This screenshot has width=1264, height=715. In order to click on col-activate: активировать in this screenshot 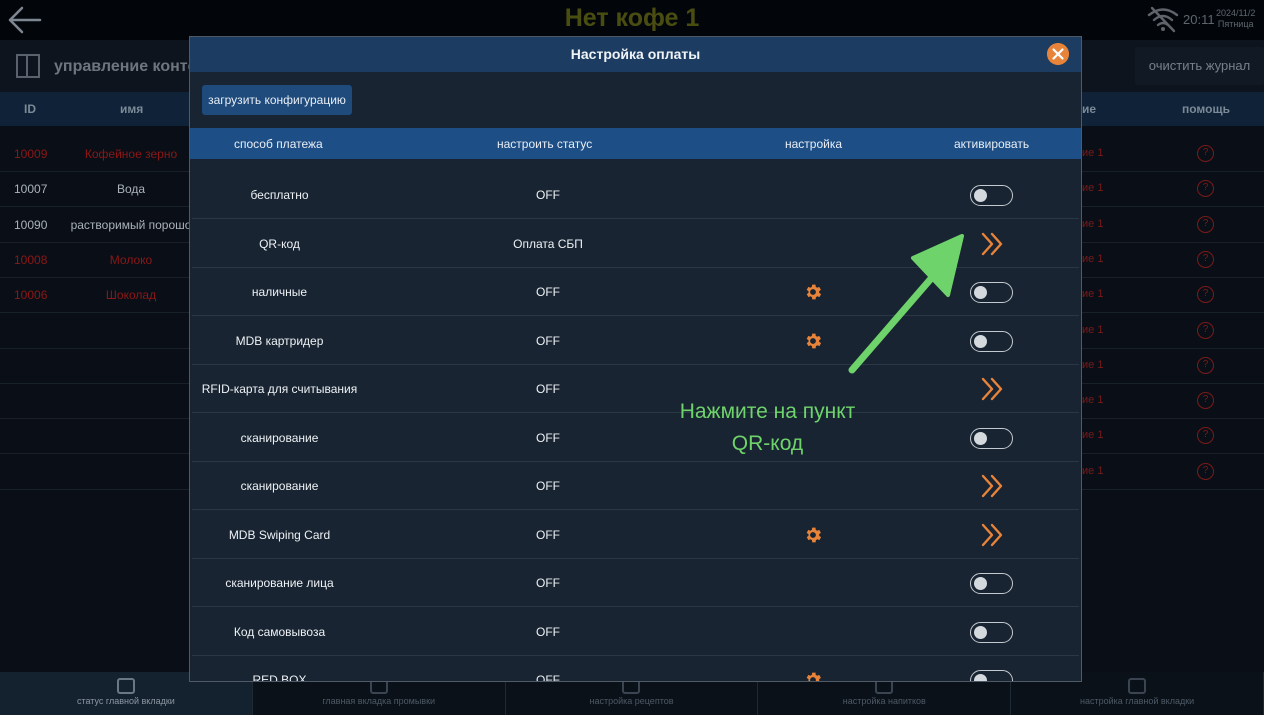, I will do `click(992, 144)`.